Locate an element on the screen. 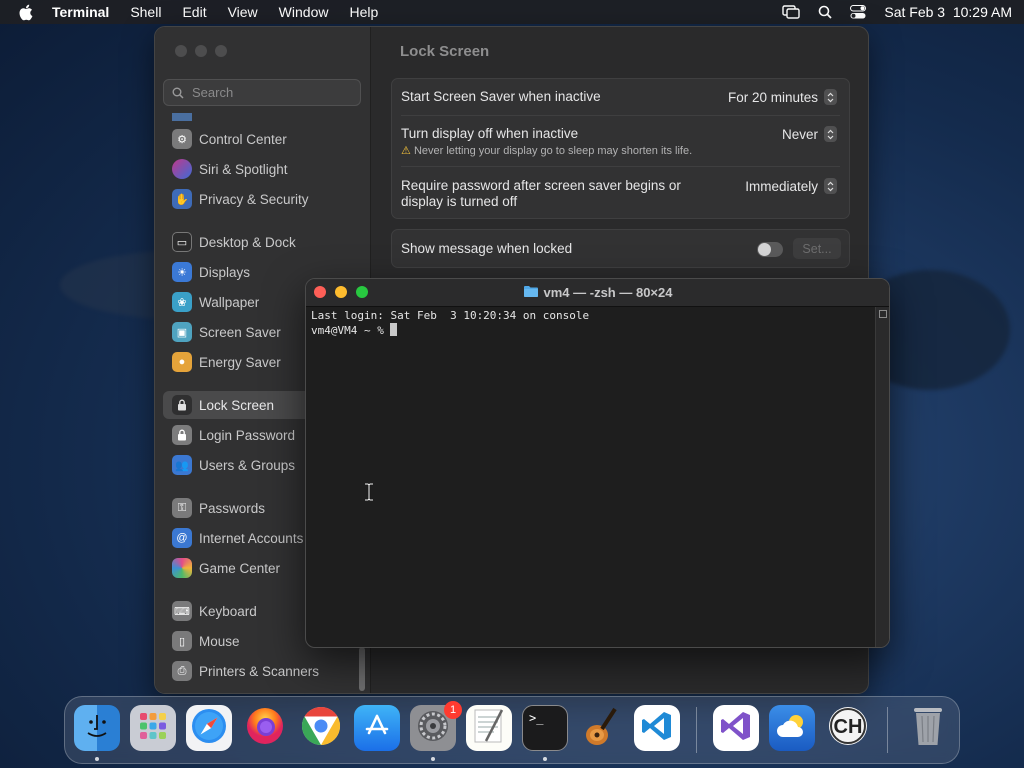 Image resolution: width=1024 pixels, height=768 pixels. sidebar-item-label: Mouse is located at coordinates (219, 641).